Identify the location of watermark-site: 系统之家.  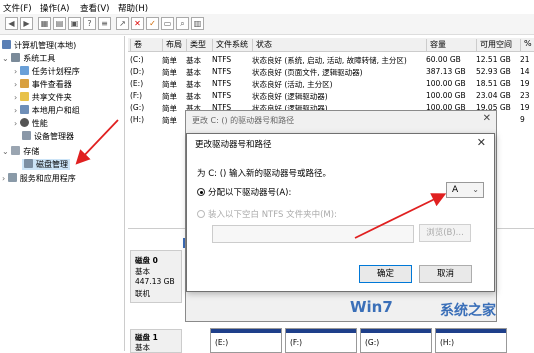
(468, 311).